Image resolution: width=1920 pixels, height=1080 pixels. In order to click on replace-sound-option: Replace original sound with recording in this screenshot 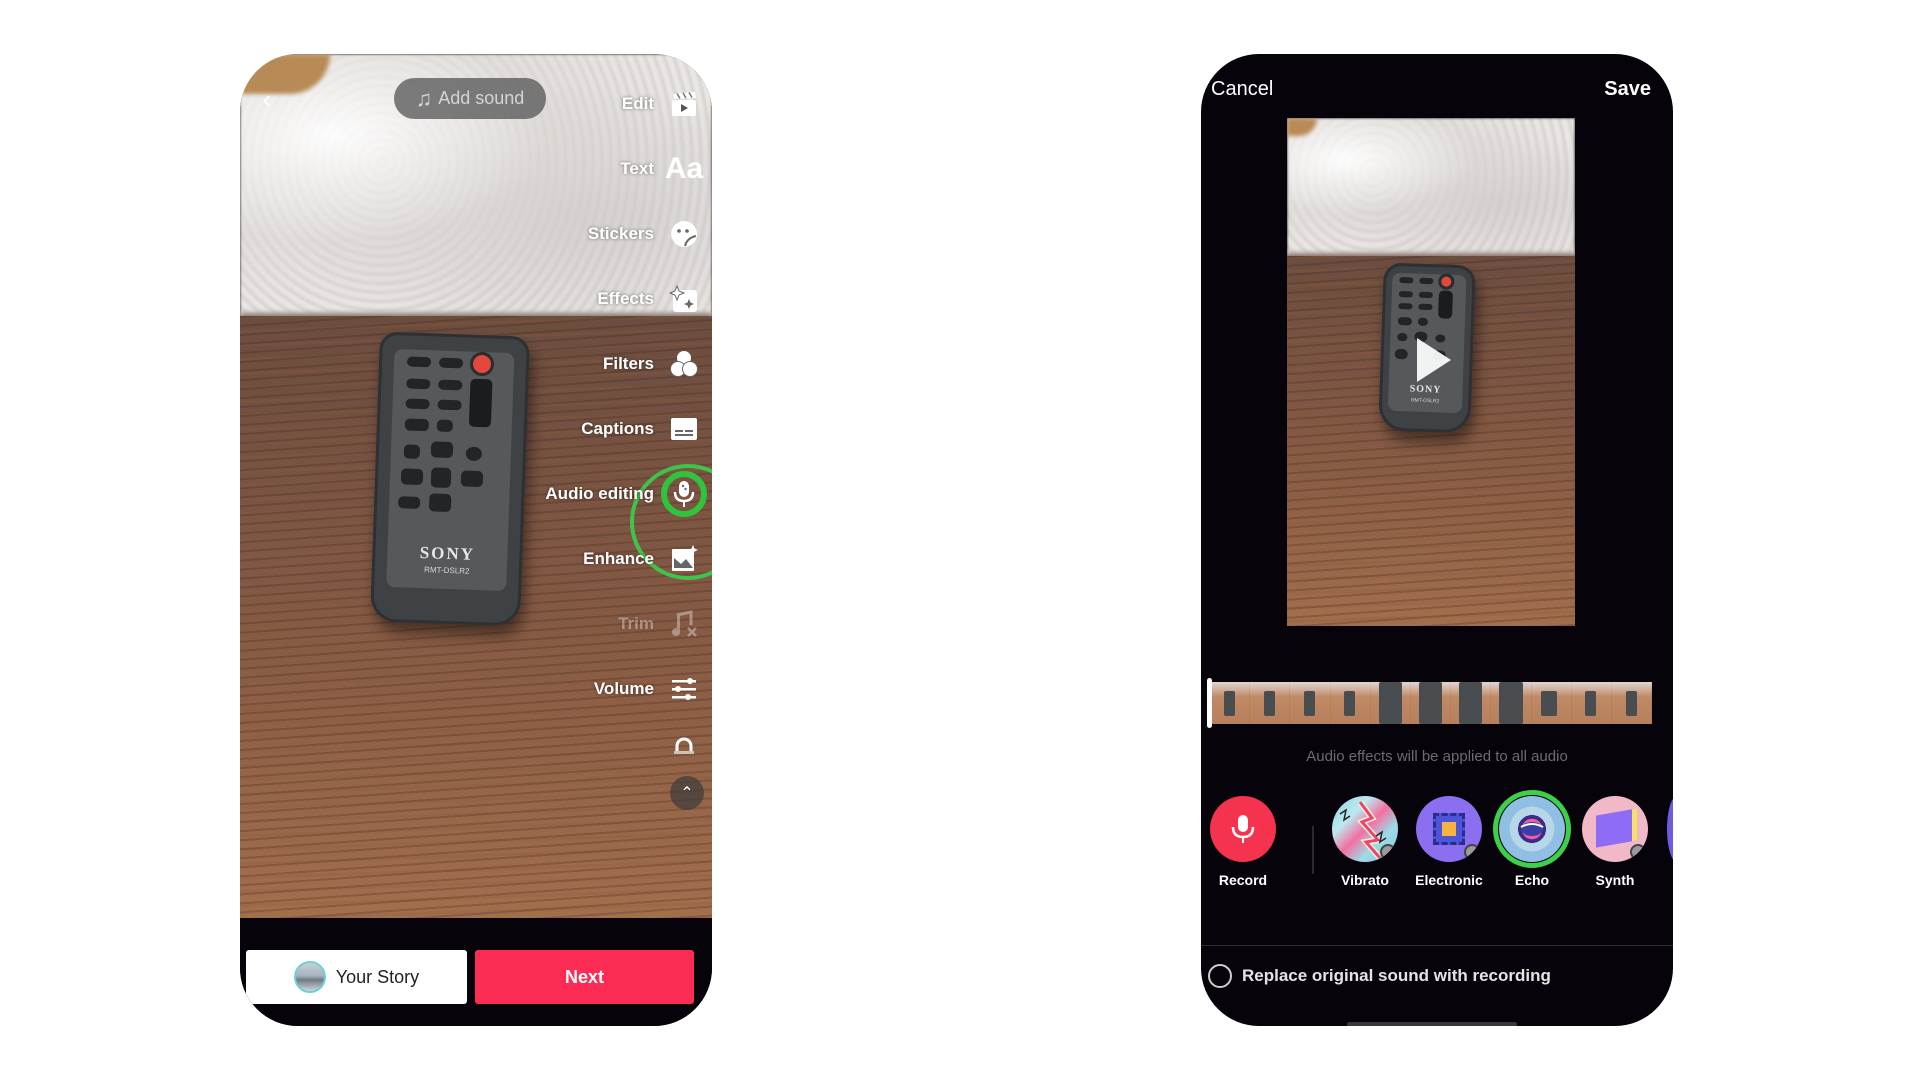, I will do `click(1379, 976)`.